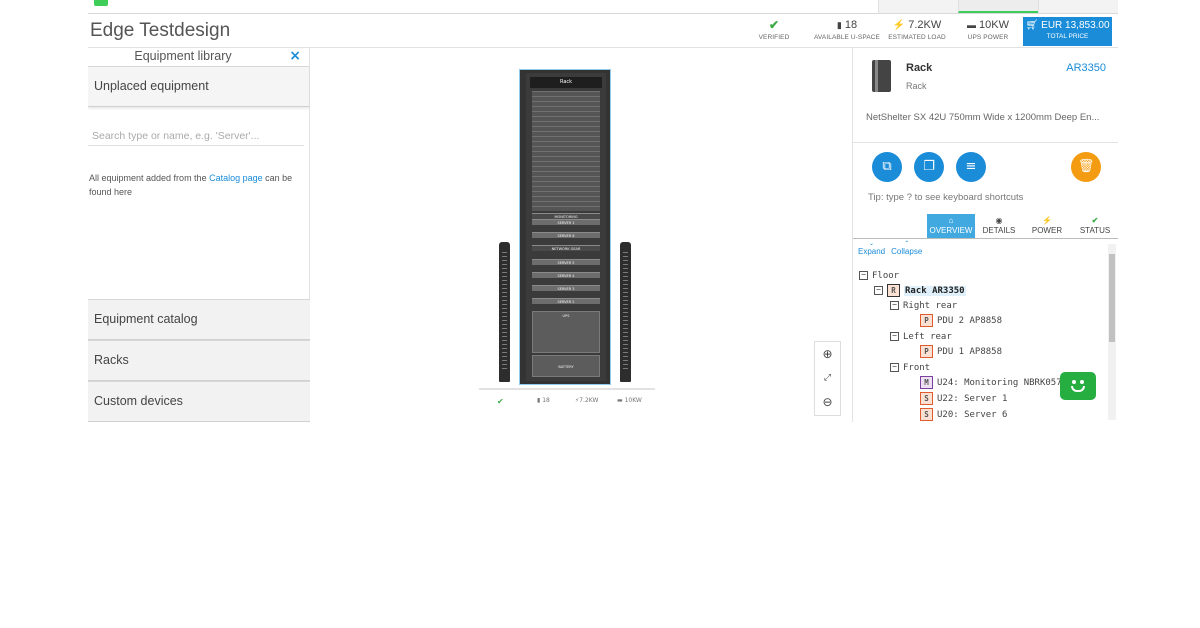  I want to click on rack-badge: R, so click(893, 290).